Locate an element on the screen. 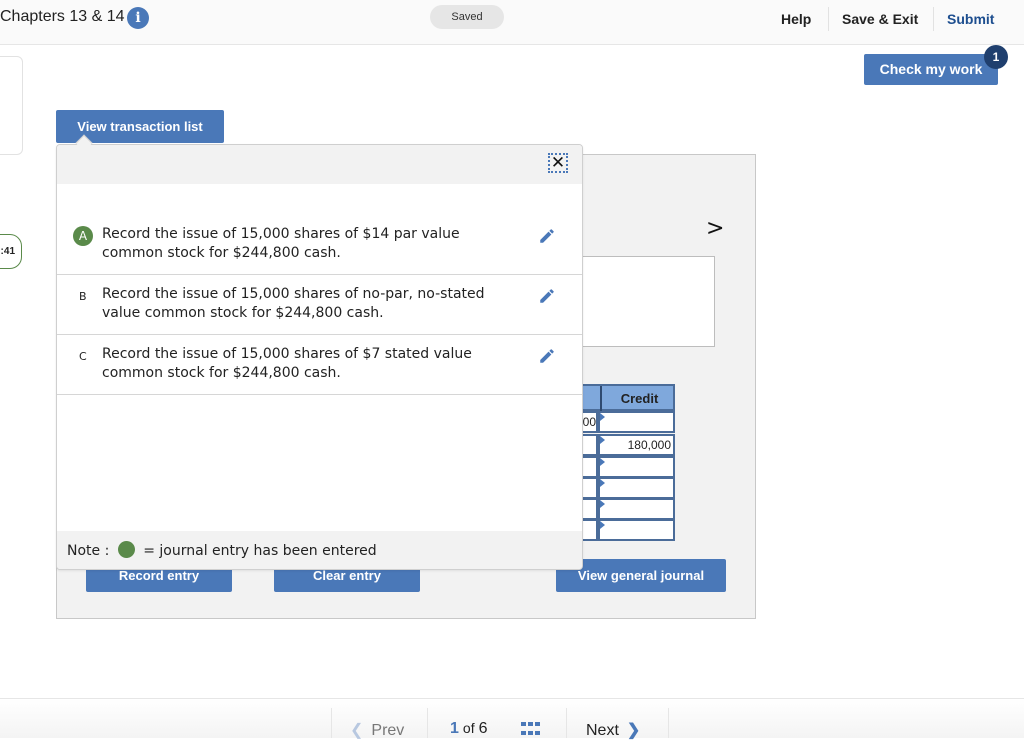 Image resolution: width=1024 pixels, height=740 pixels. help-link: Help is located at coordinates (796, 19).